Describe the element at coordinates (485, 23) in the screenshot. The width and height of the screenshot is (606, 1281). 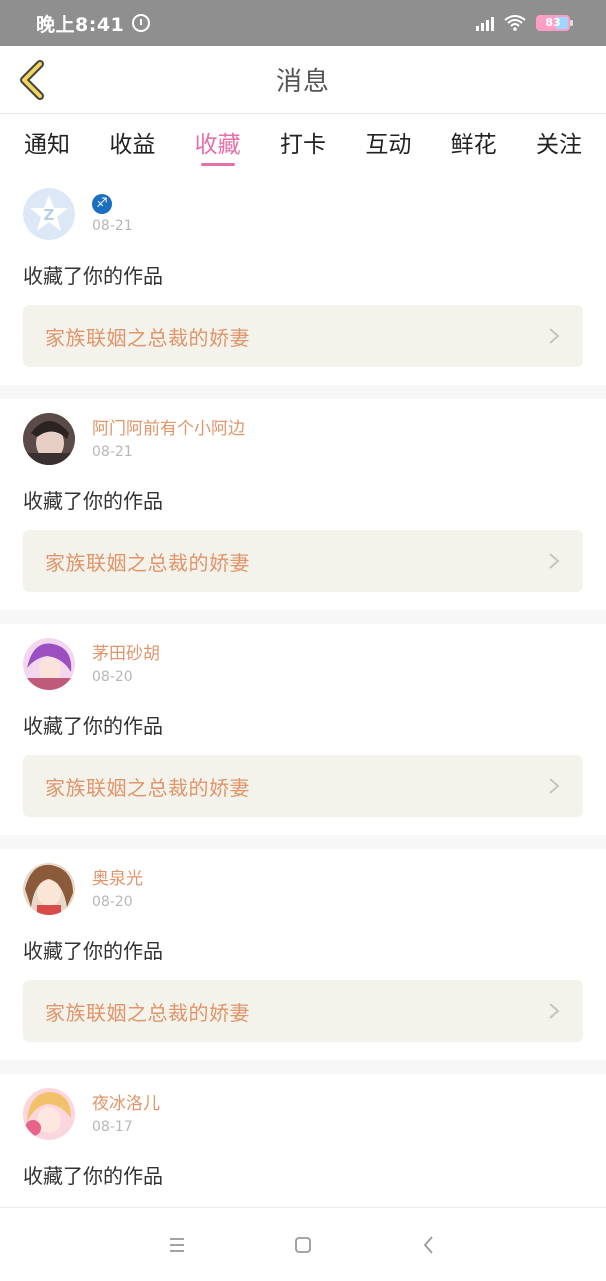
I see `signal-icon` at that location.